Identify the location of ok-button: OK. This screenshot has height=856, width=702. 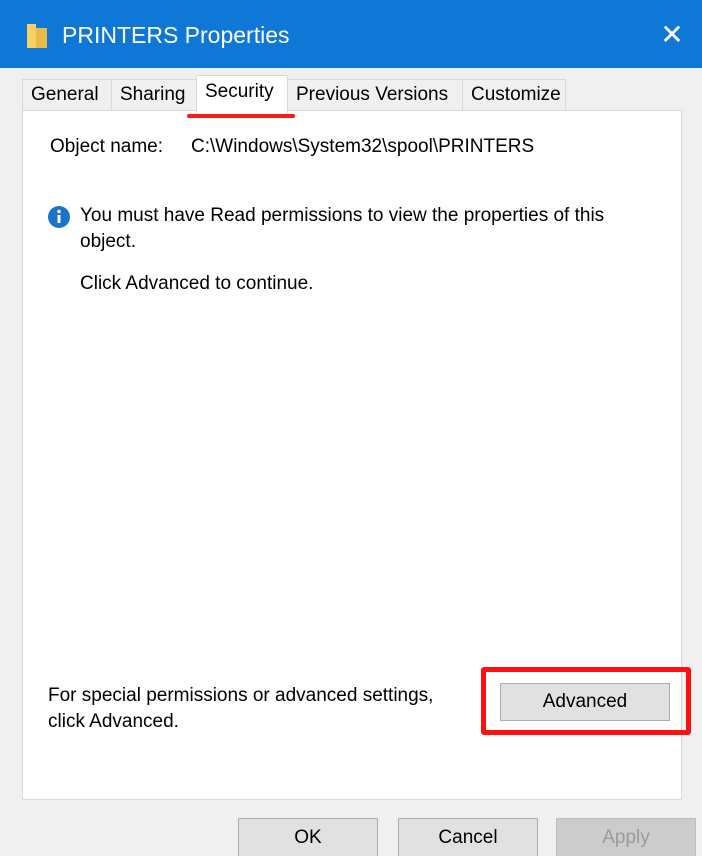
(308, 837).